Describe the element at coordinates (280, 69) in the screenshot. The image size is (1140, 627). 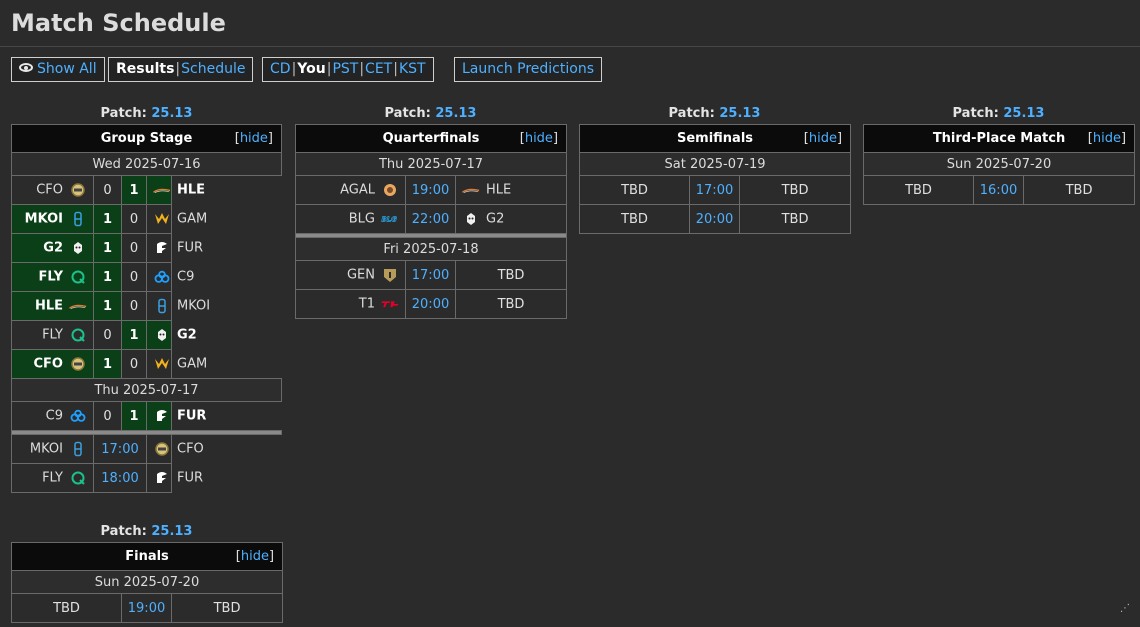
I see `tz-cd-link: CD` at that location.